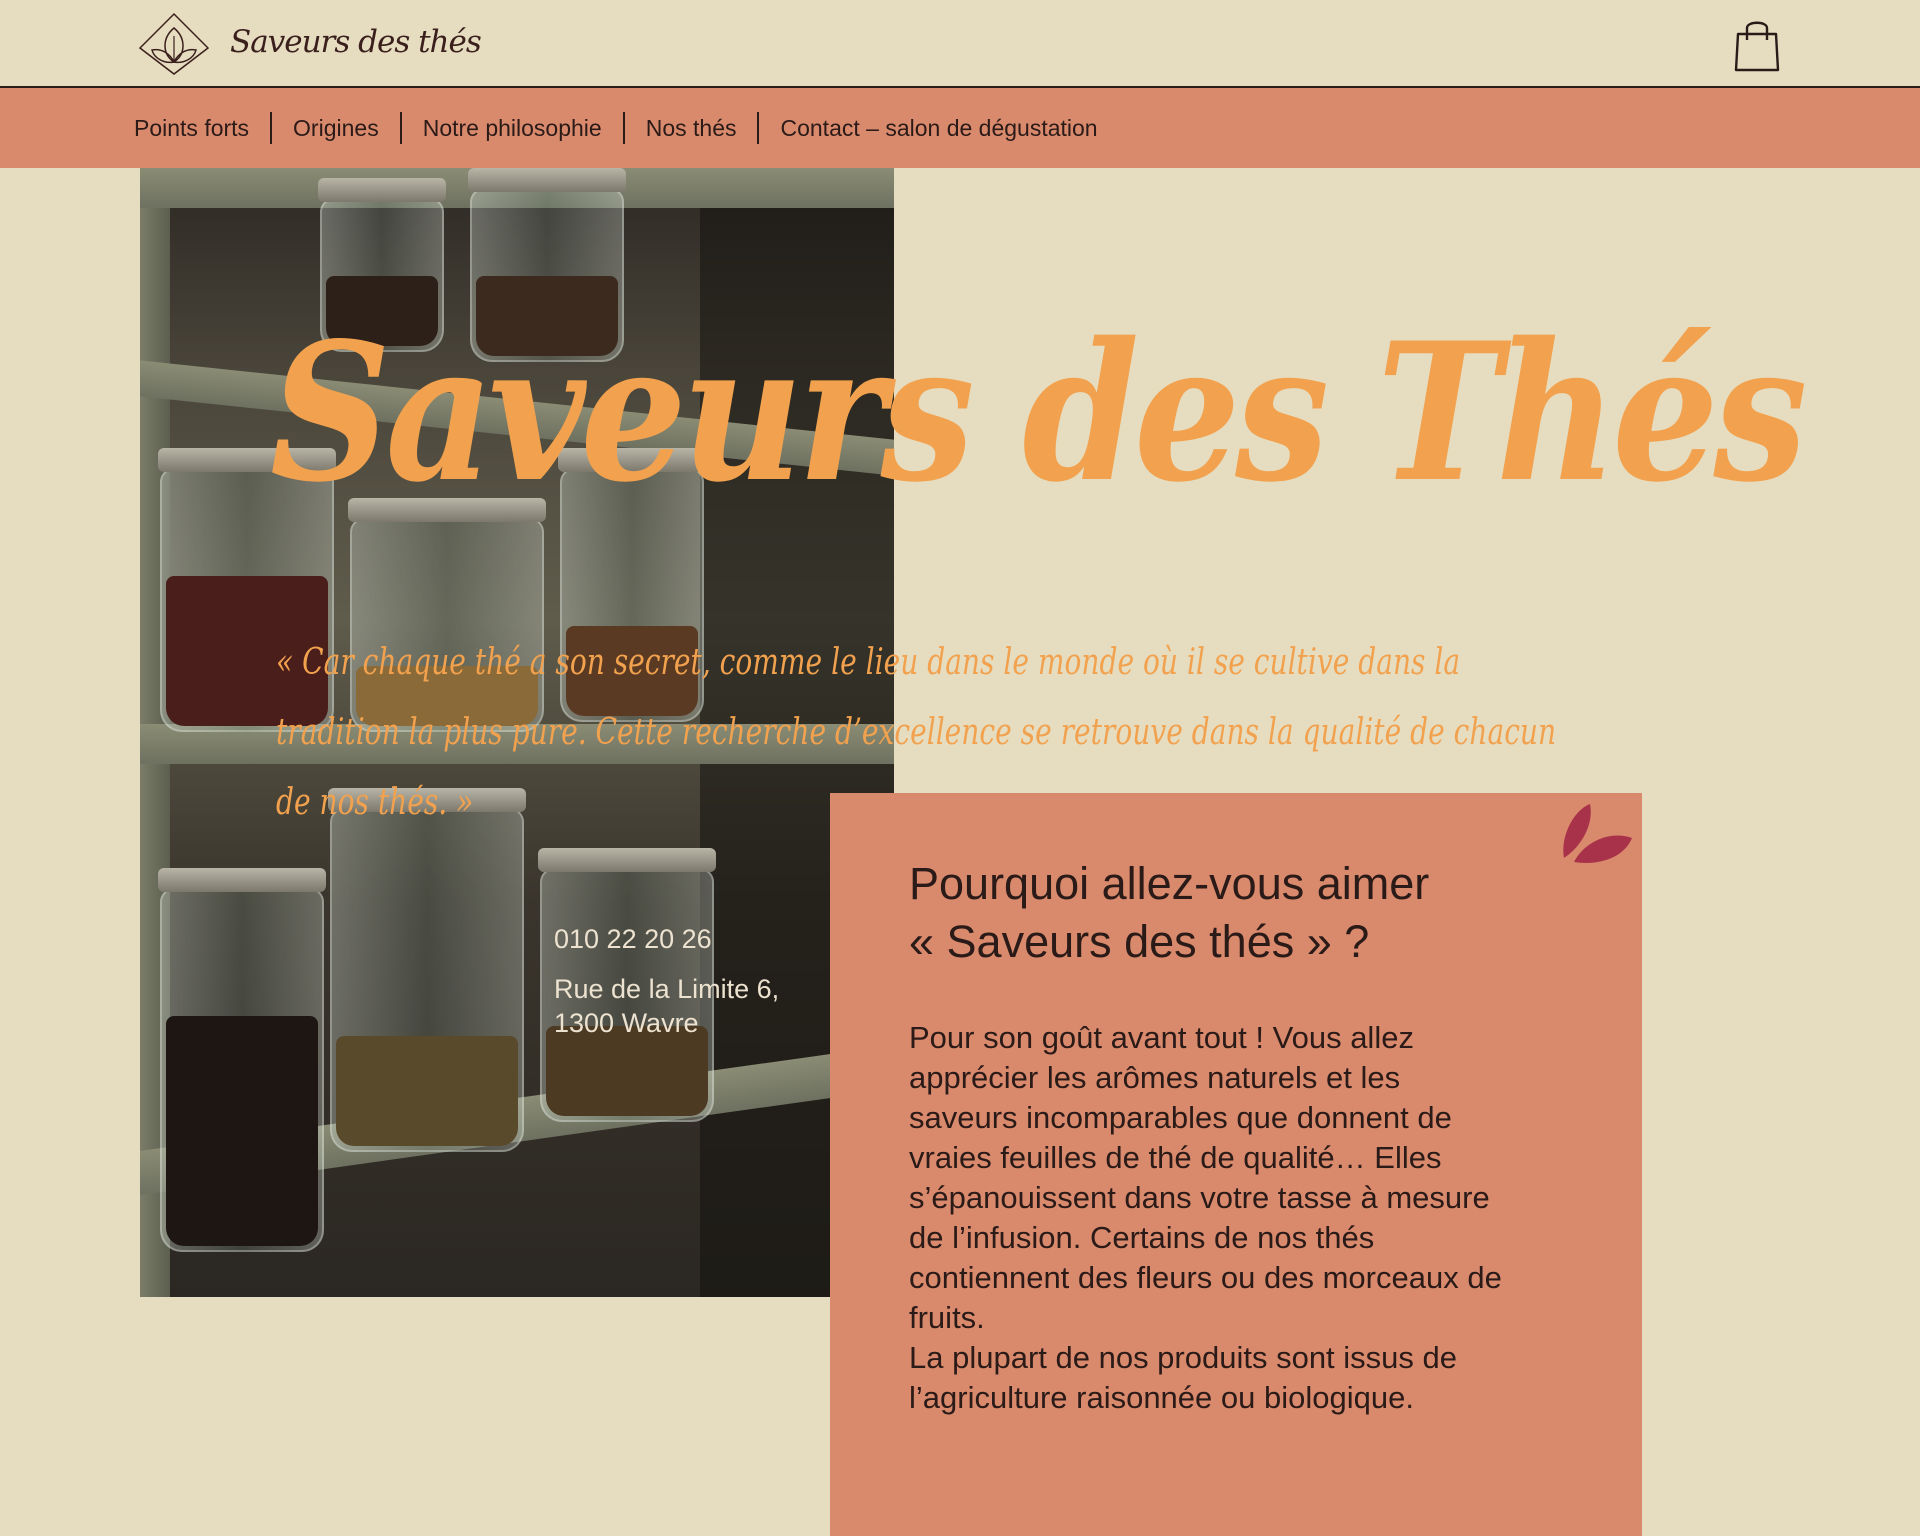  Describe the element at coordinates (336, 128) in the screenshot. I see `nav-item-origines: Origines` at that location.